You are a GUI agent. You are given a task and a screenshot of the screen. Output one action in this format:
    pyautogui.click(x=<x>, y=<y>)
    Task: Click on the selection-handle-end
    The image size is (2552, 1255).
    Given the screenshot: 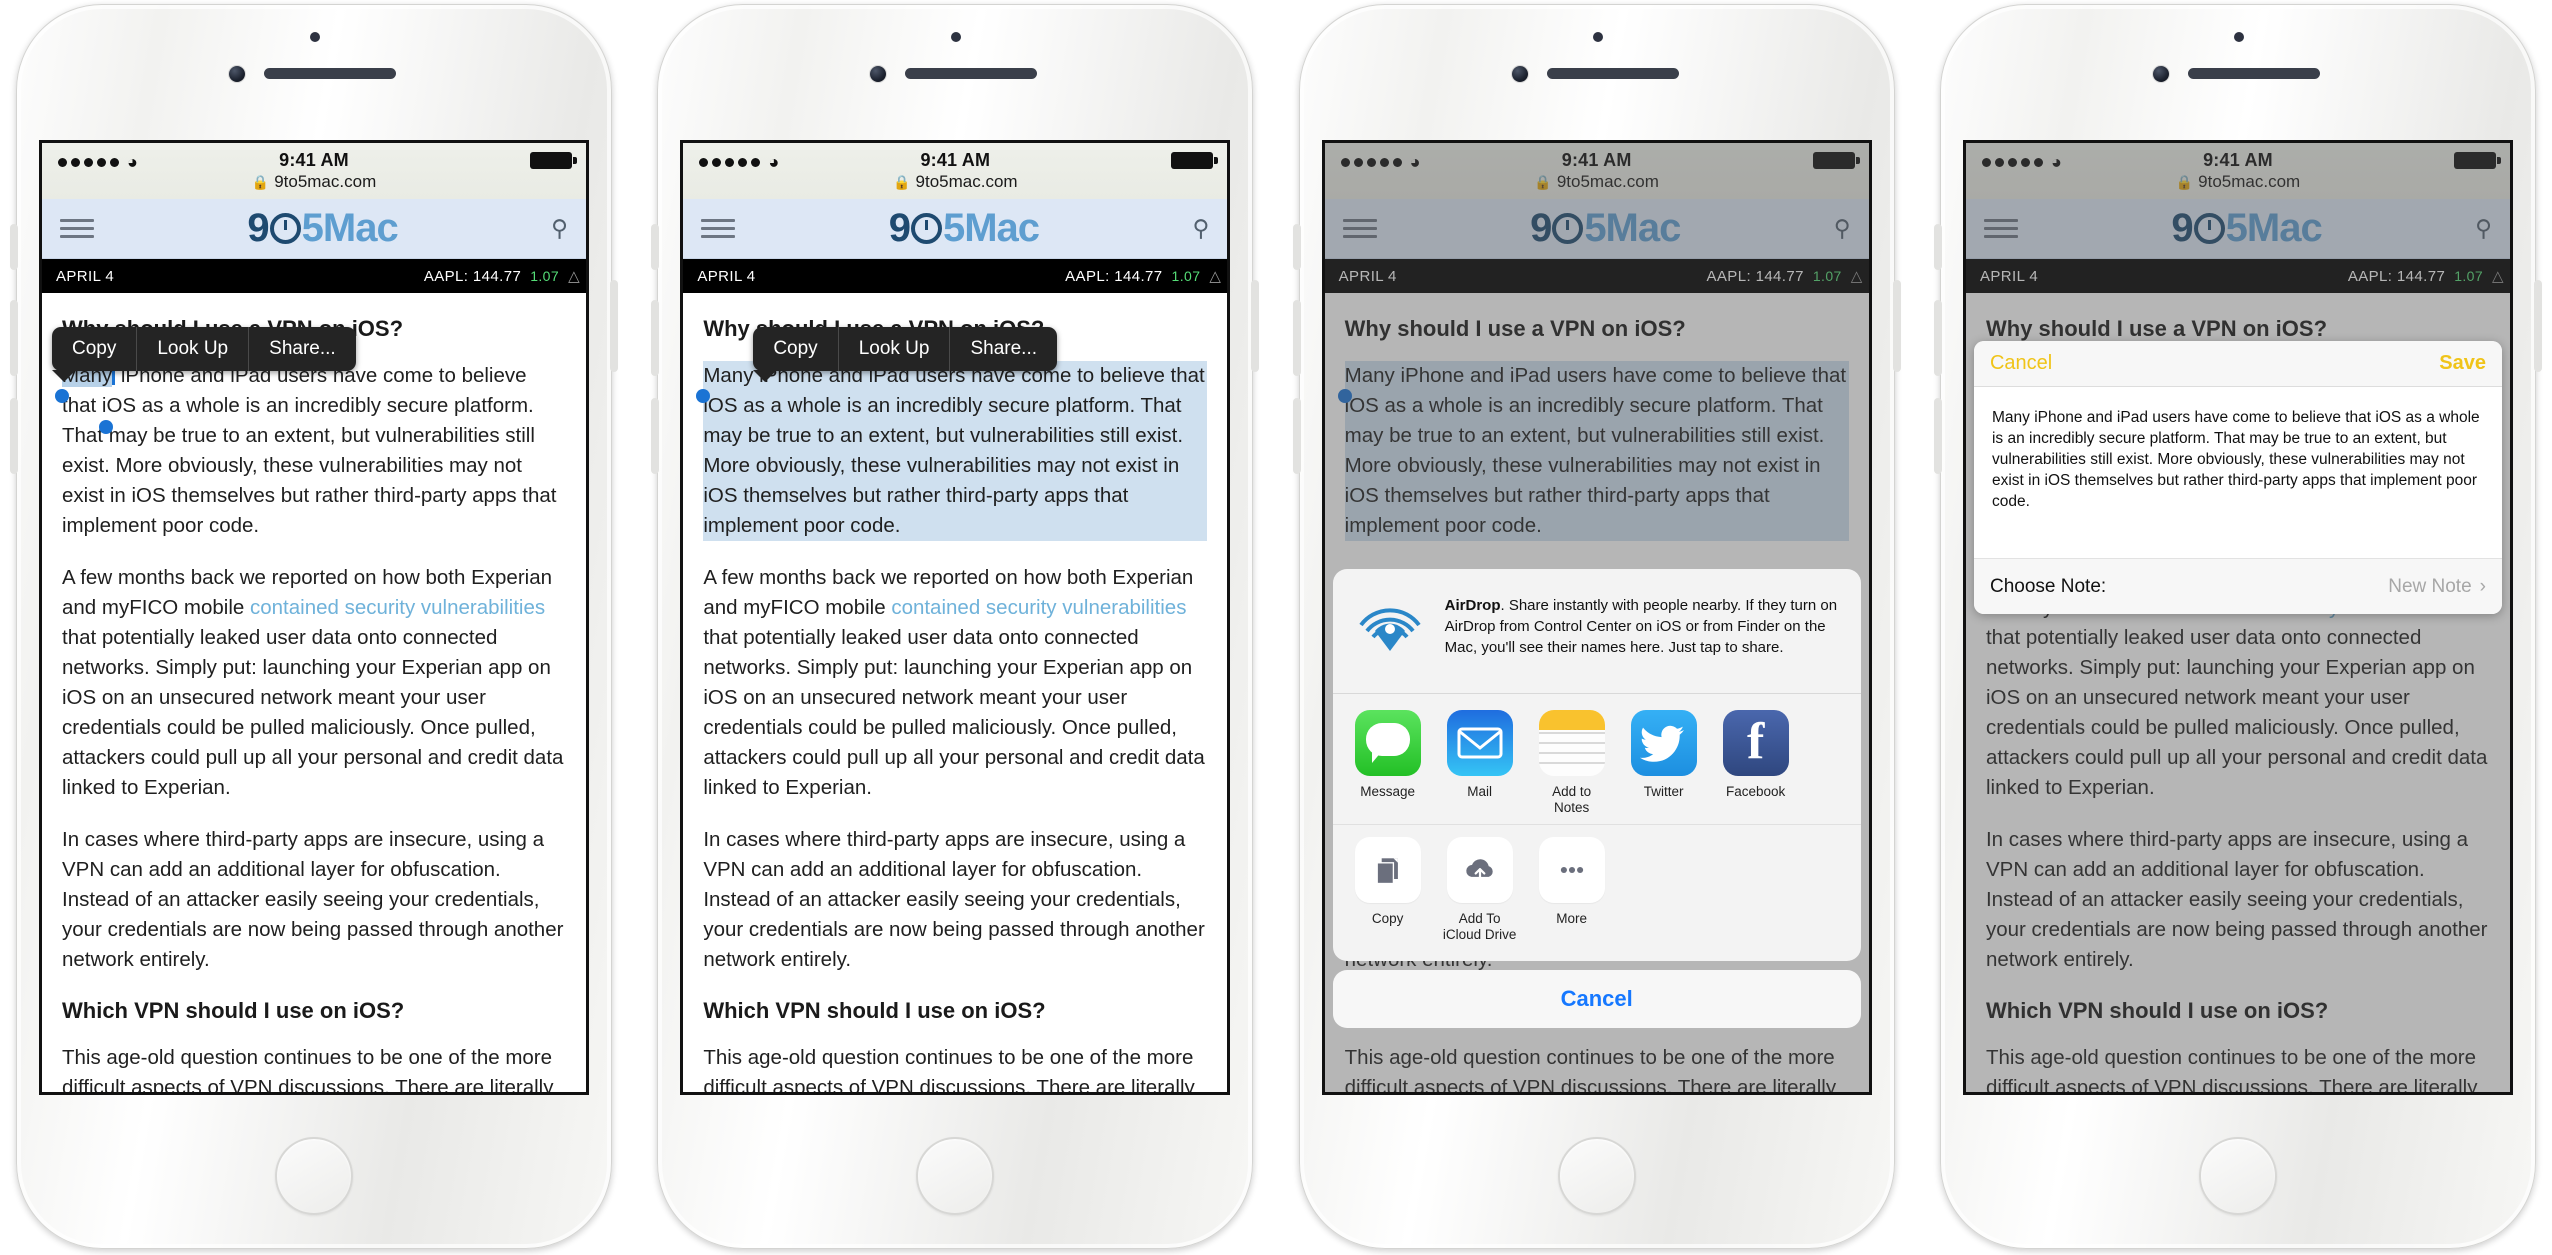 What is the action you would take?
    pyautogui.click(x=106, y=427)
    